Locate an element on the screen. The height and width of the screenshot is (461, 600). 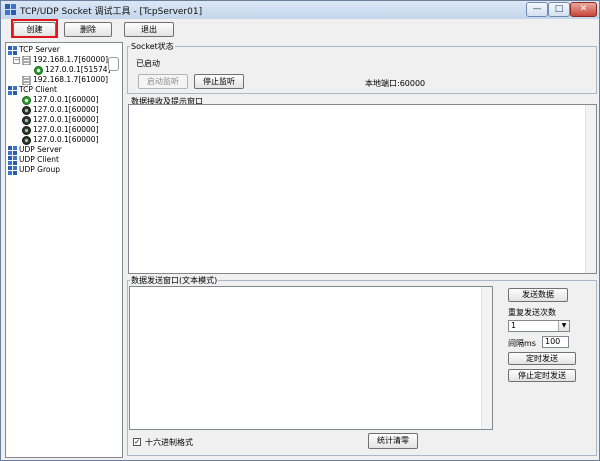
interval-input: 100 is located at coordinates (555, 342).